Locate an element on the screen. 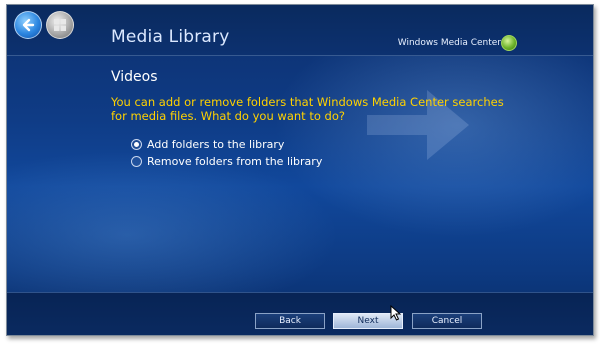 Image resolution: width=600 pixels, height=346 pixels. bottom-bar: Back Next Cancel is located at coordinates (300, 313).